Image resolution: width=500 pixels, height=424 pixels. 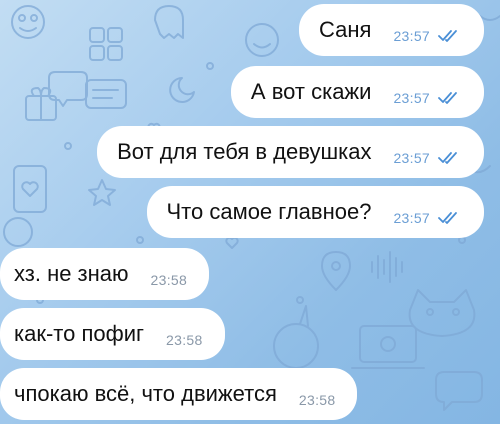 I want to click on message-text: Что самое главное?, so click(x=269, y=211).